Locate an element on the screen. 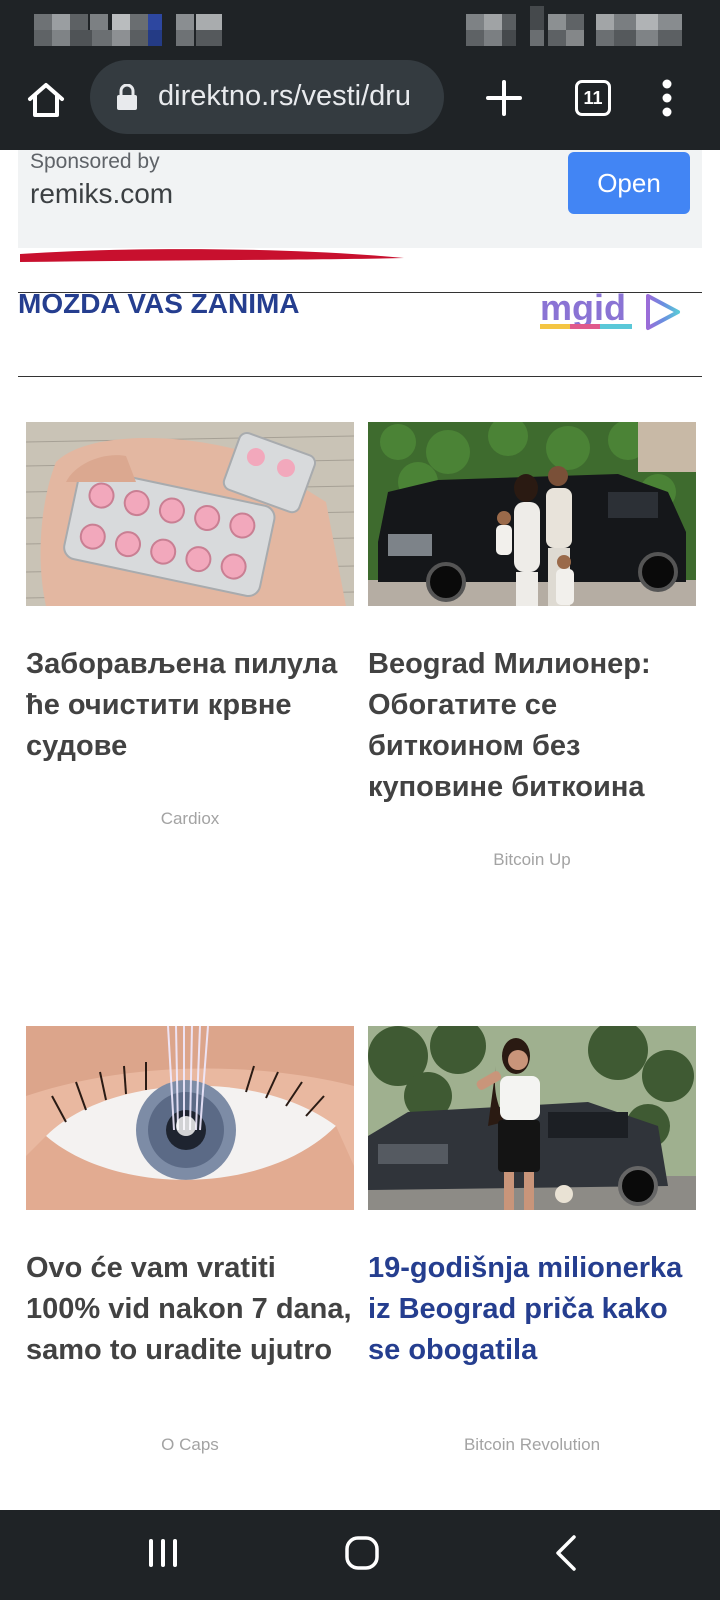  family-suv-image is located at coordinates (532, 514).